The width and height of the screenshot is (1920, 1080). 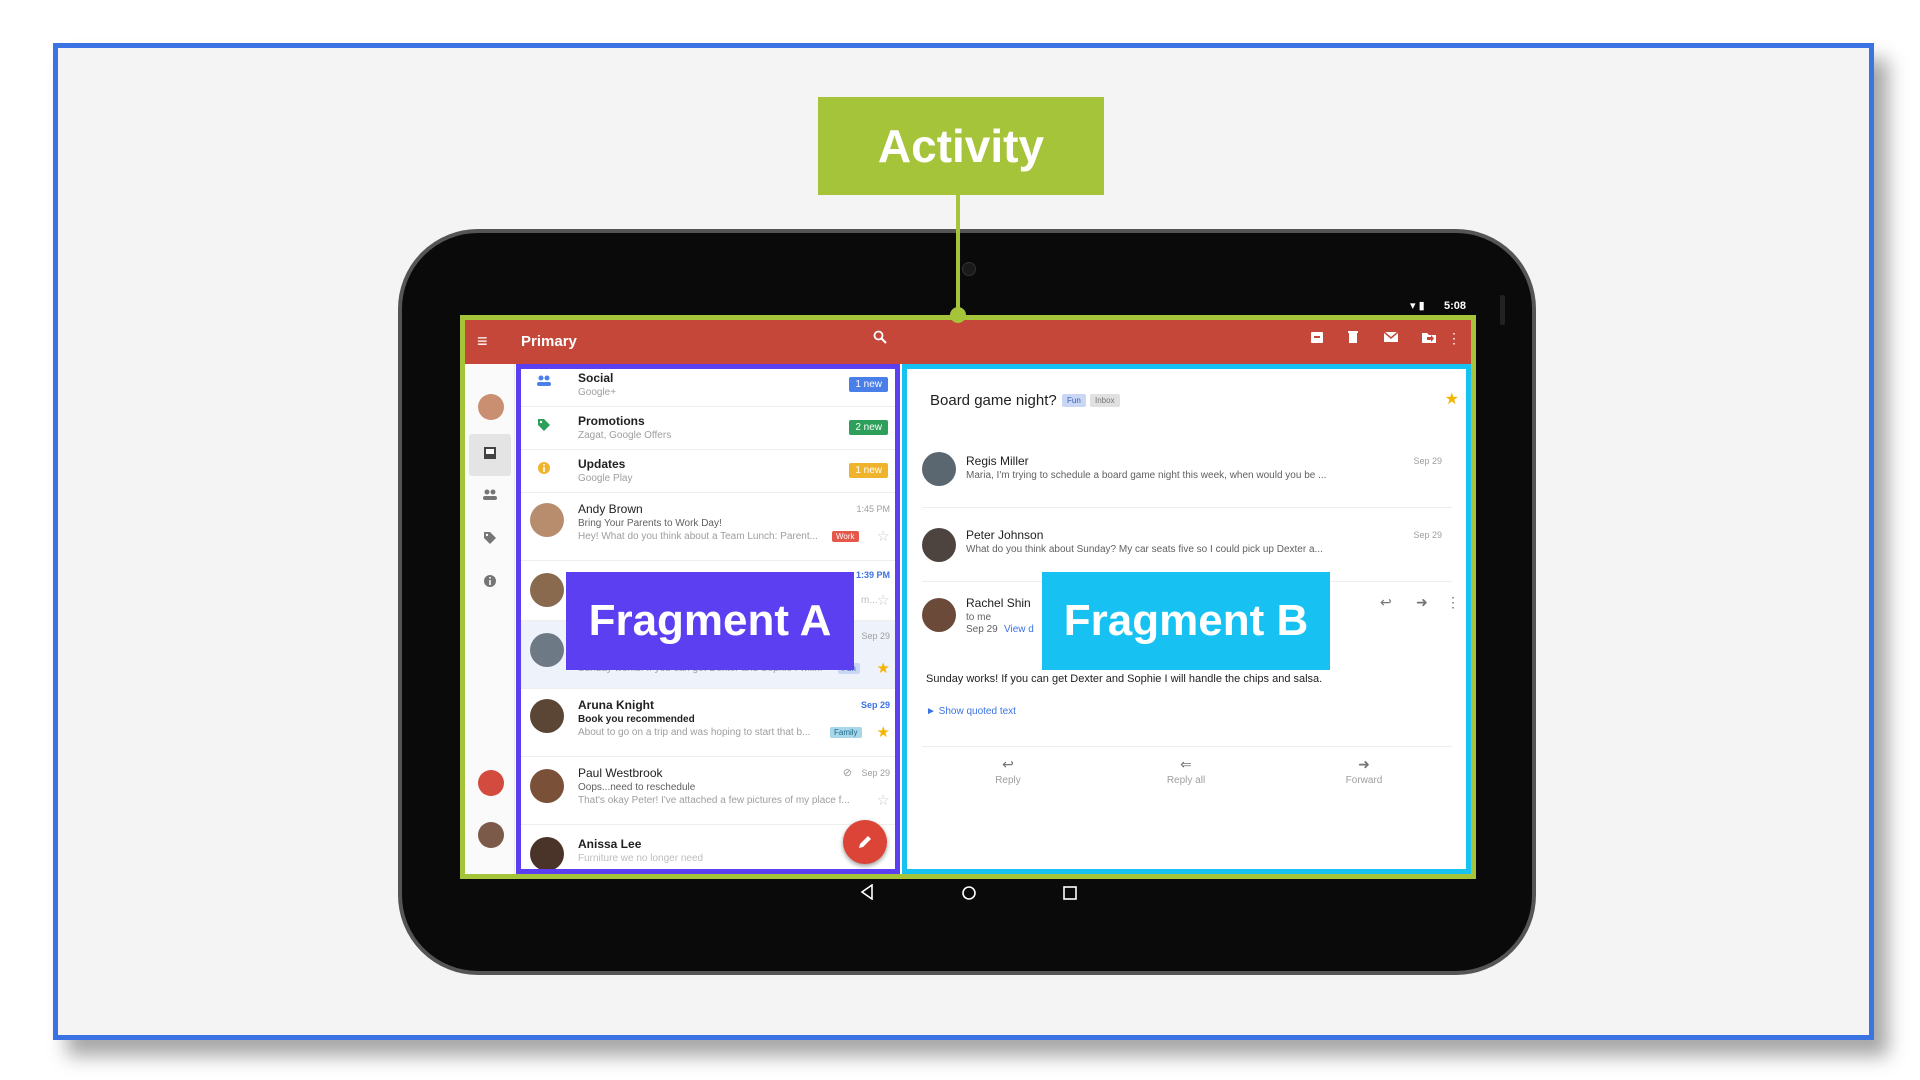 I want to click on fragment-b-label: Fragment B, so click(x=1186, y=621).